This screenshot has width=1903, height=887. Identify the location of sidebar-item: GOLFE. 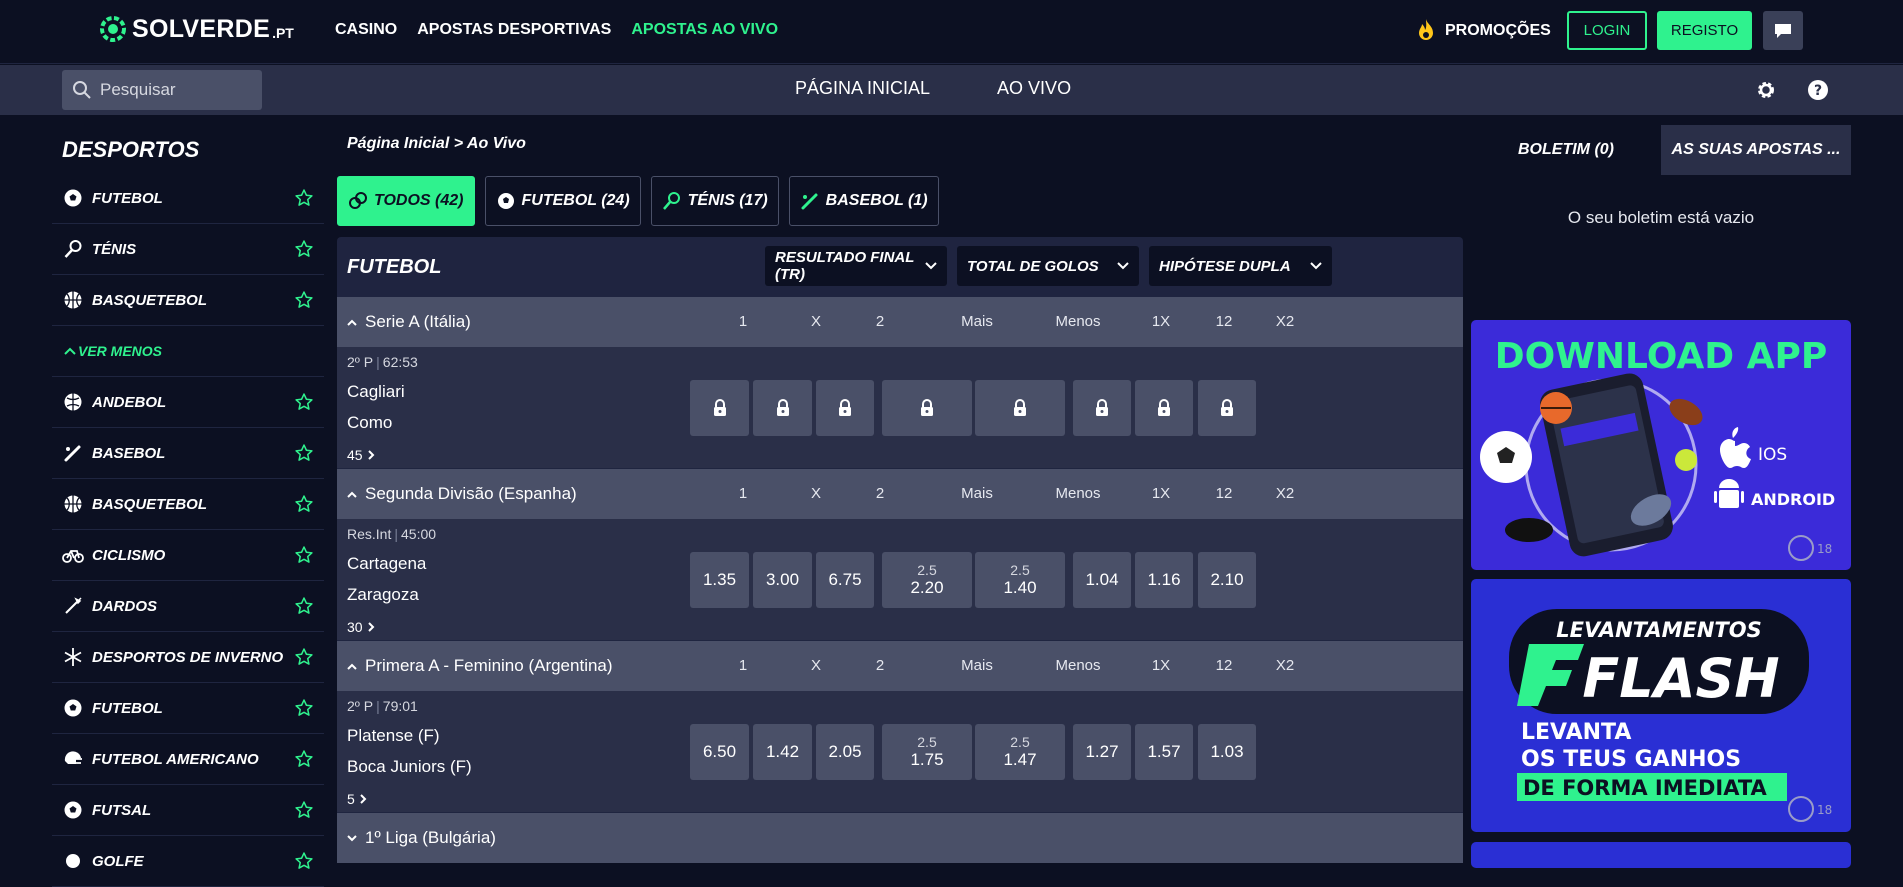
(188, 861).